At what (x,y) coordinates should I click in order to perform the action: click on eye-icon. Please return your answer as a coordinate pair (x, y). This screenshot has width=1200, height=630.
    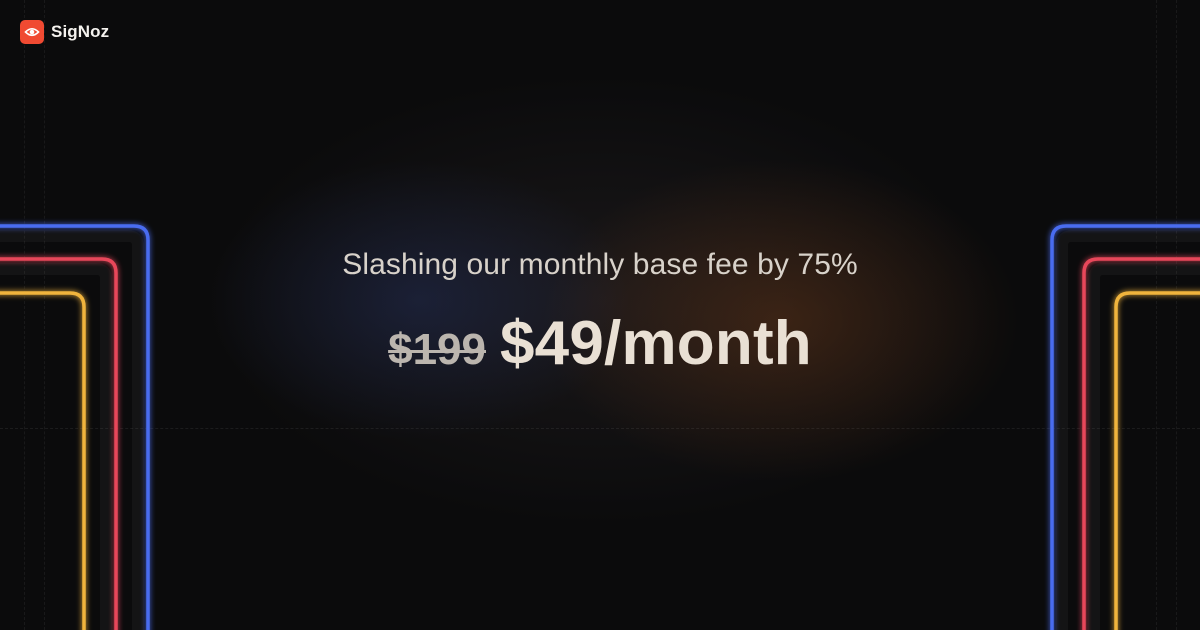
    Looking at the image, I should click on (32, 32).